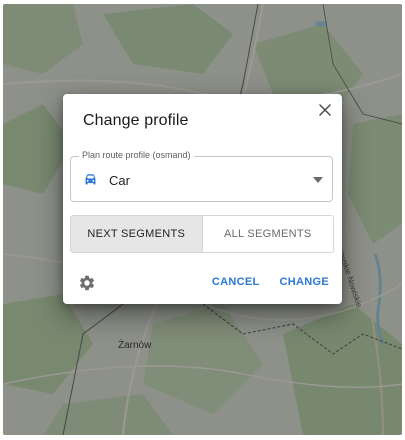 This screenshot has width=405, height=440. I want to click on profile-select-value: Car, so click(119, 180).